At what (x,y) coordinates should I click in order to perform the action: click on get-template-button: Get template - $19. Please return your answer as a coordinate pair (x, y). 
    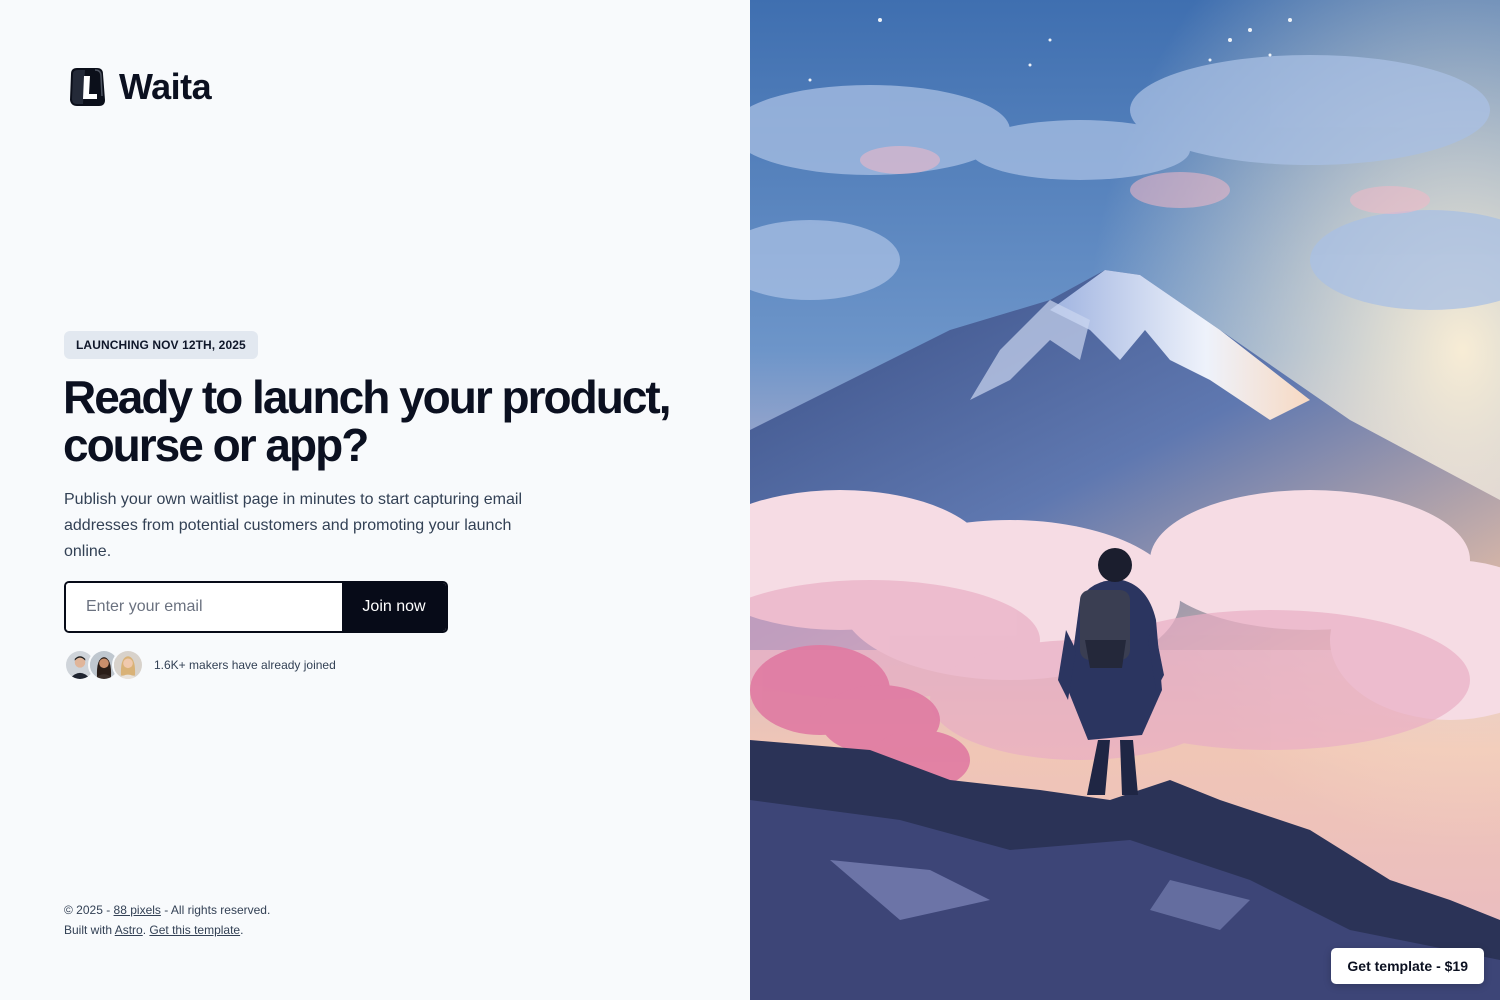
    Looking at the image, I should click on (1407, 966).